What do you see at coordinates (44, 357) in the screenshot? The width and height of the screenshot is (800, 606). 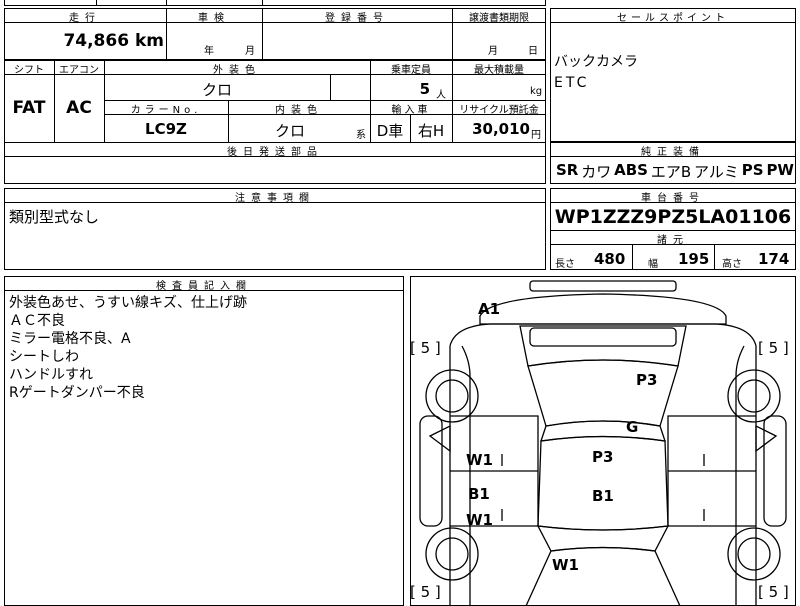 I see `inspector-note: シートしわ` at bounding box center [44, 357].